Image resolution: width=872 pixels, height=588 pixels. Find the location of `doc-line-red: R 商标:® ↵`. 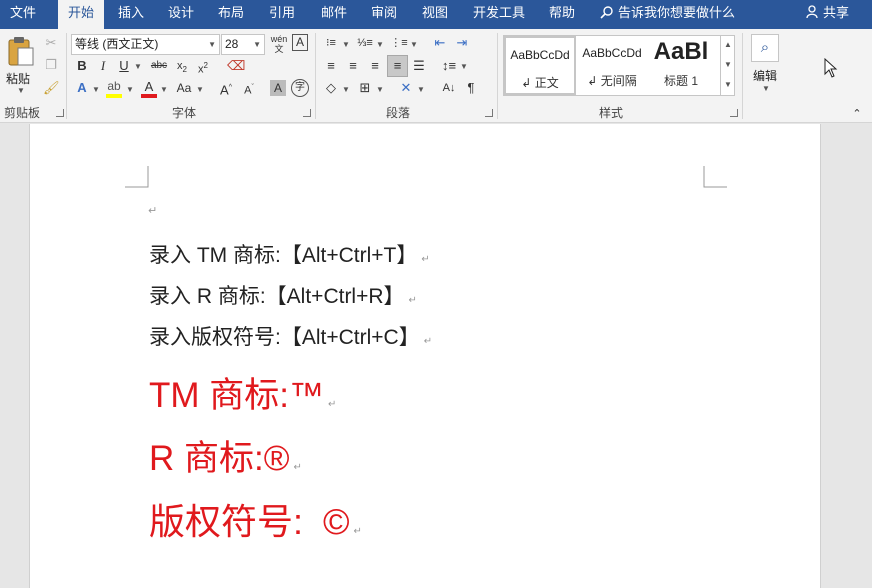

doc-line-red: R 商标:® ↵ is located at coordinates (225, 455).